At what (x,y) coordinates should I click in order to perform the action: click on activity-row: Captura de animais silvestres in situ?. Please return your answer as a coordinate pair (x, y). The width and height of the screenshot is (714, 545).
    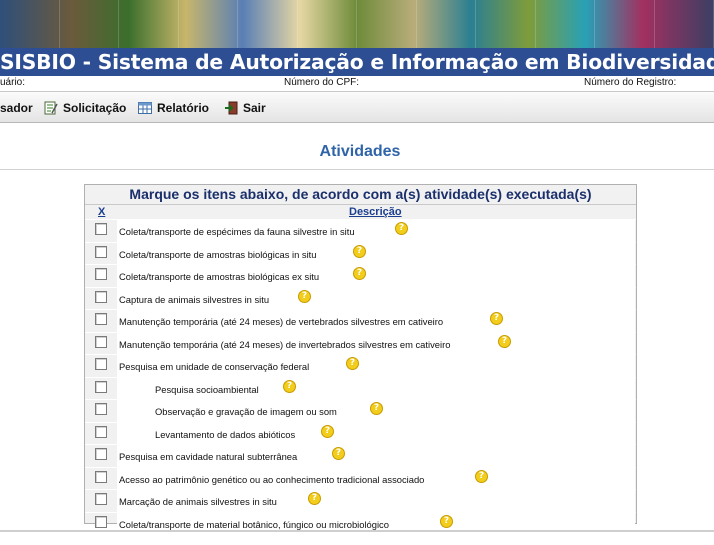
    Looking at the image, I should click on (360, 297).